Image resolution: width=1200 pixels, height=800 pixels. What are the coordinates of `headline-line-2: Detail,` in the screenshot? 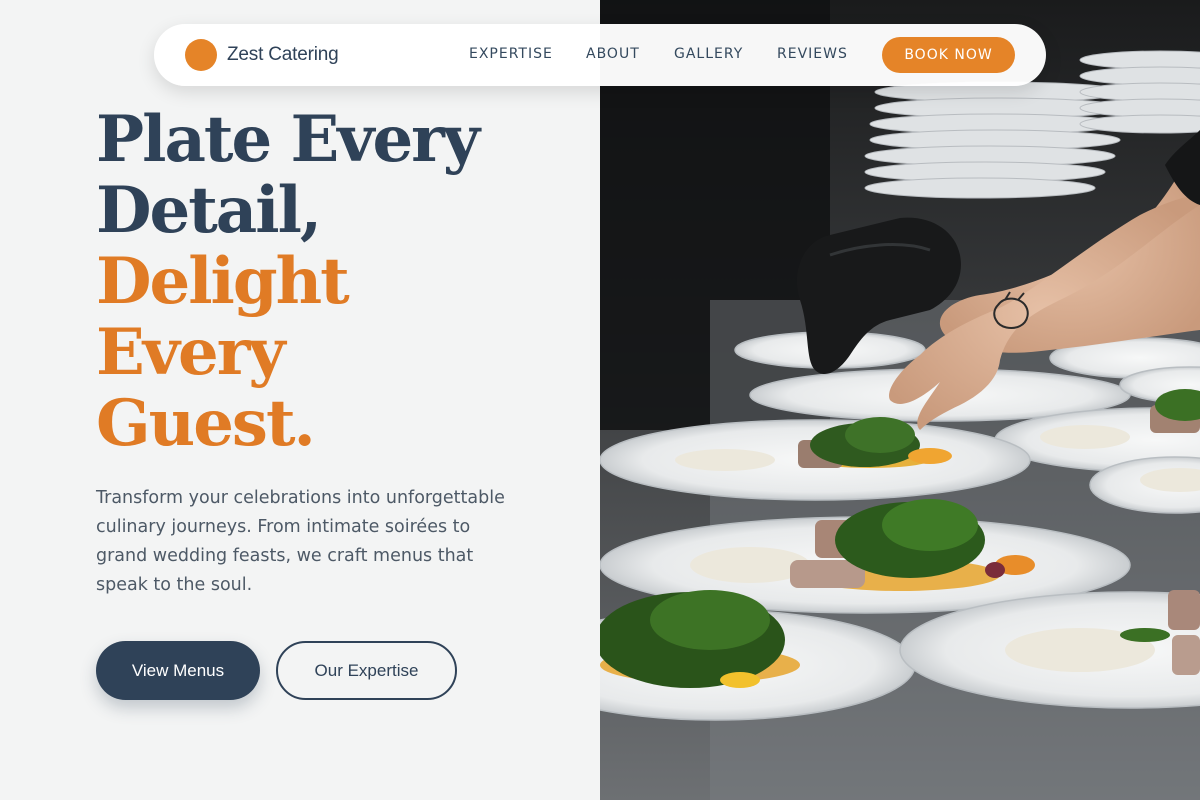 It's located at (209, 210).